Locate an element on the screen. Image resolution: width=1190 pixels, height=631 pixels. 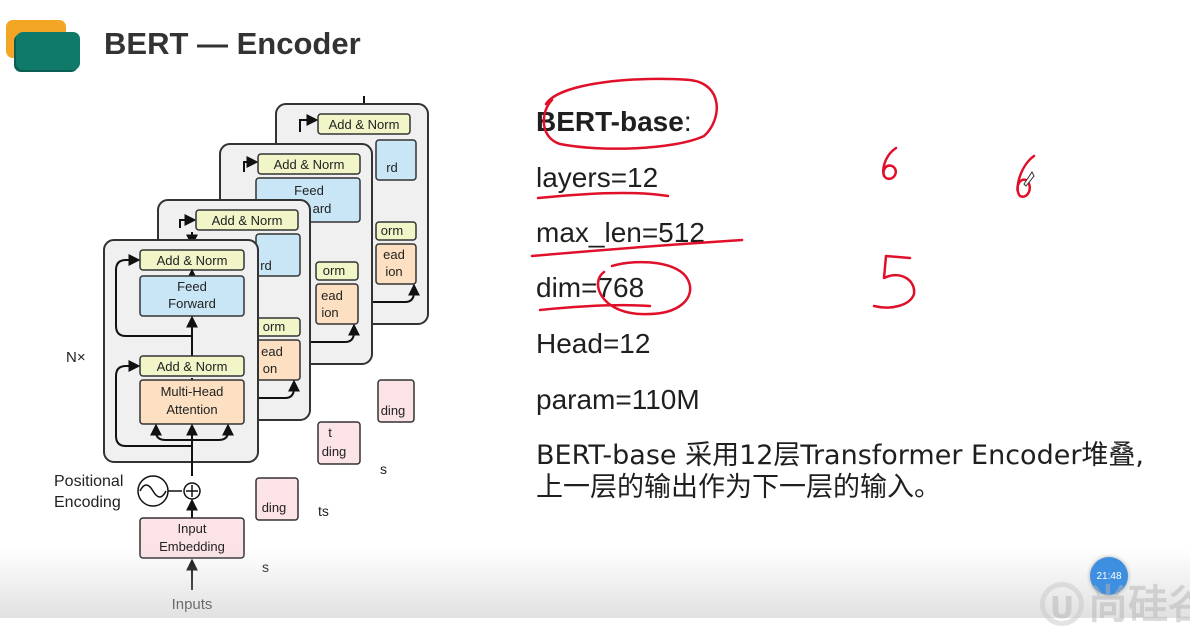
config-dim: dim=768 is located at coordinates (590, 287).